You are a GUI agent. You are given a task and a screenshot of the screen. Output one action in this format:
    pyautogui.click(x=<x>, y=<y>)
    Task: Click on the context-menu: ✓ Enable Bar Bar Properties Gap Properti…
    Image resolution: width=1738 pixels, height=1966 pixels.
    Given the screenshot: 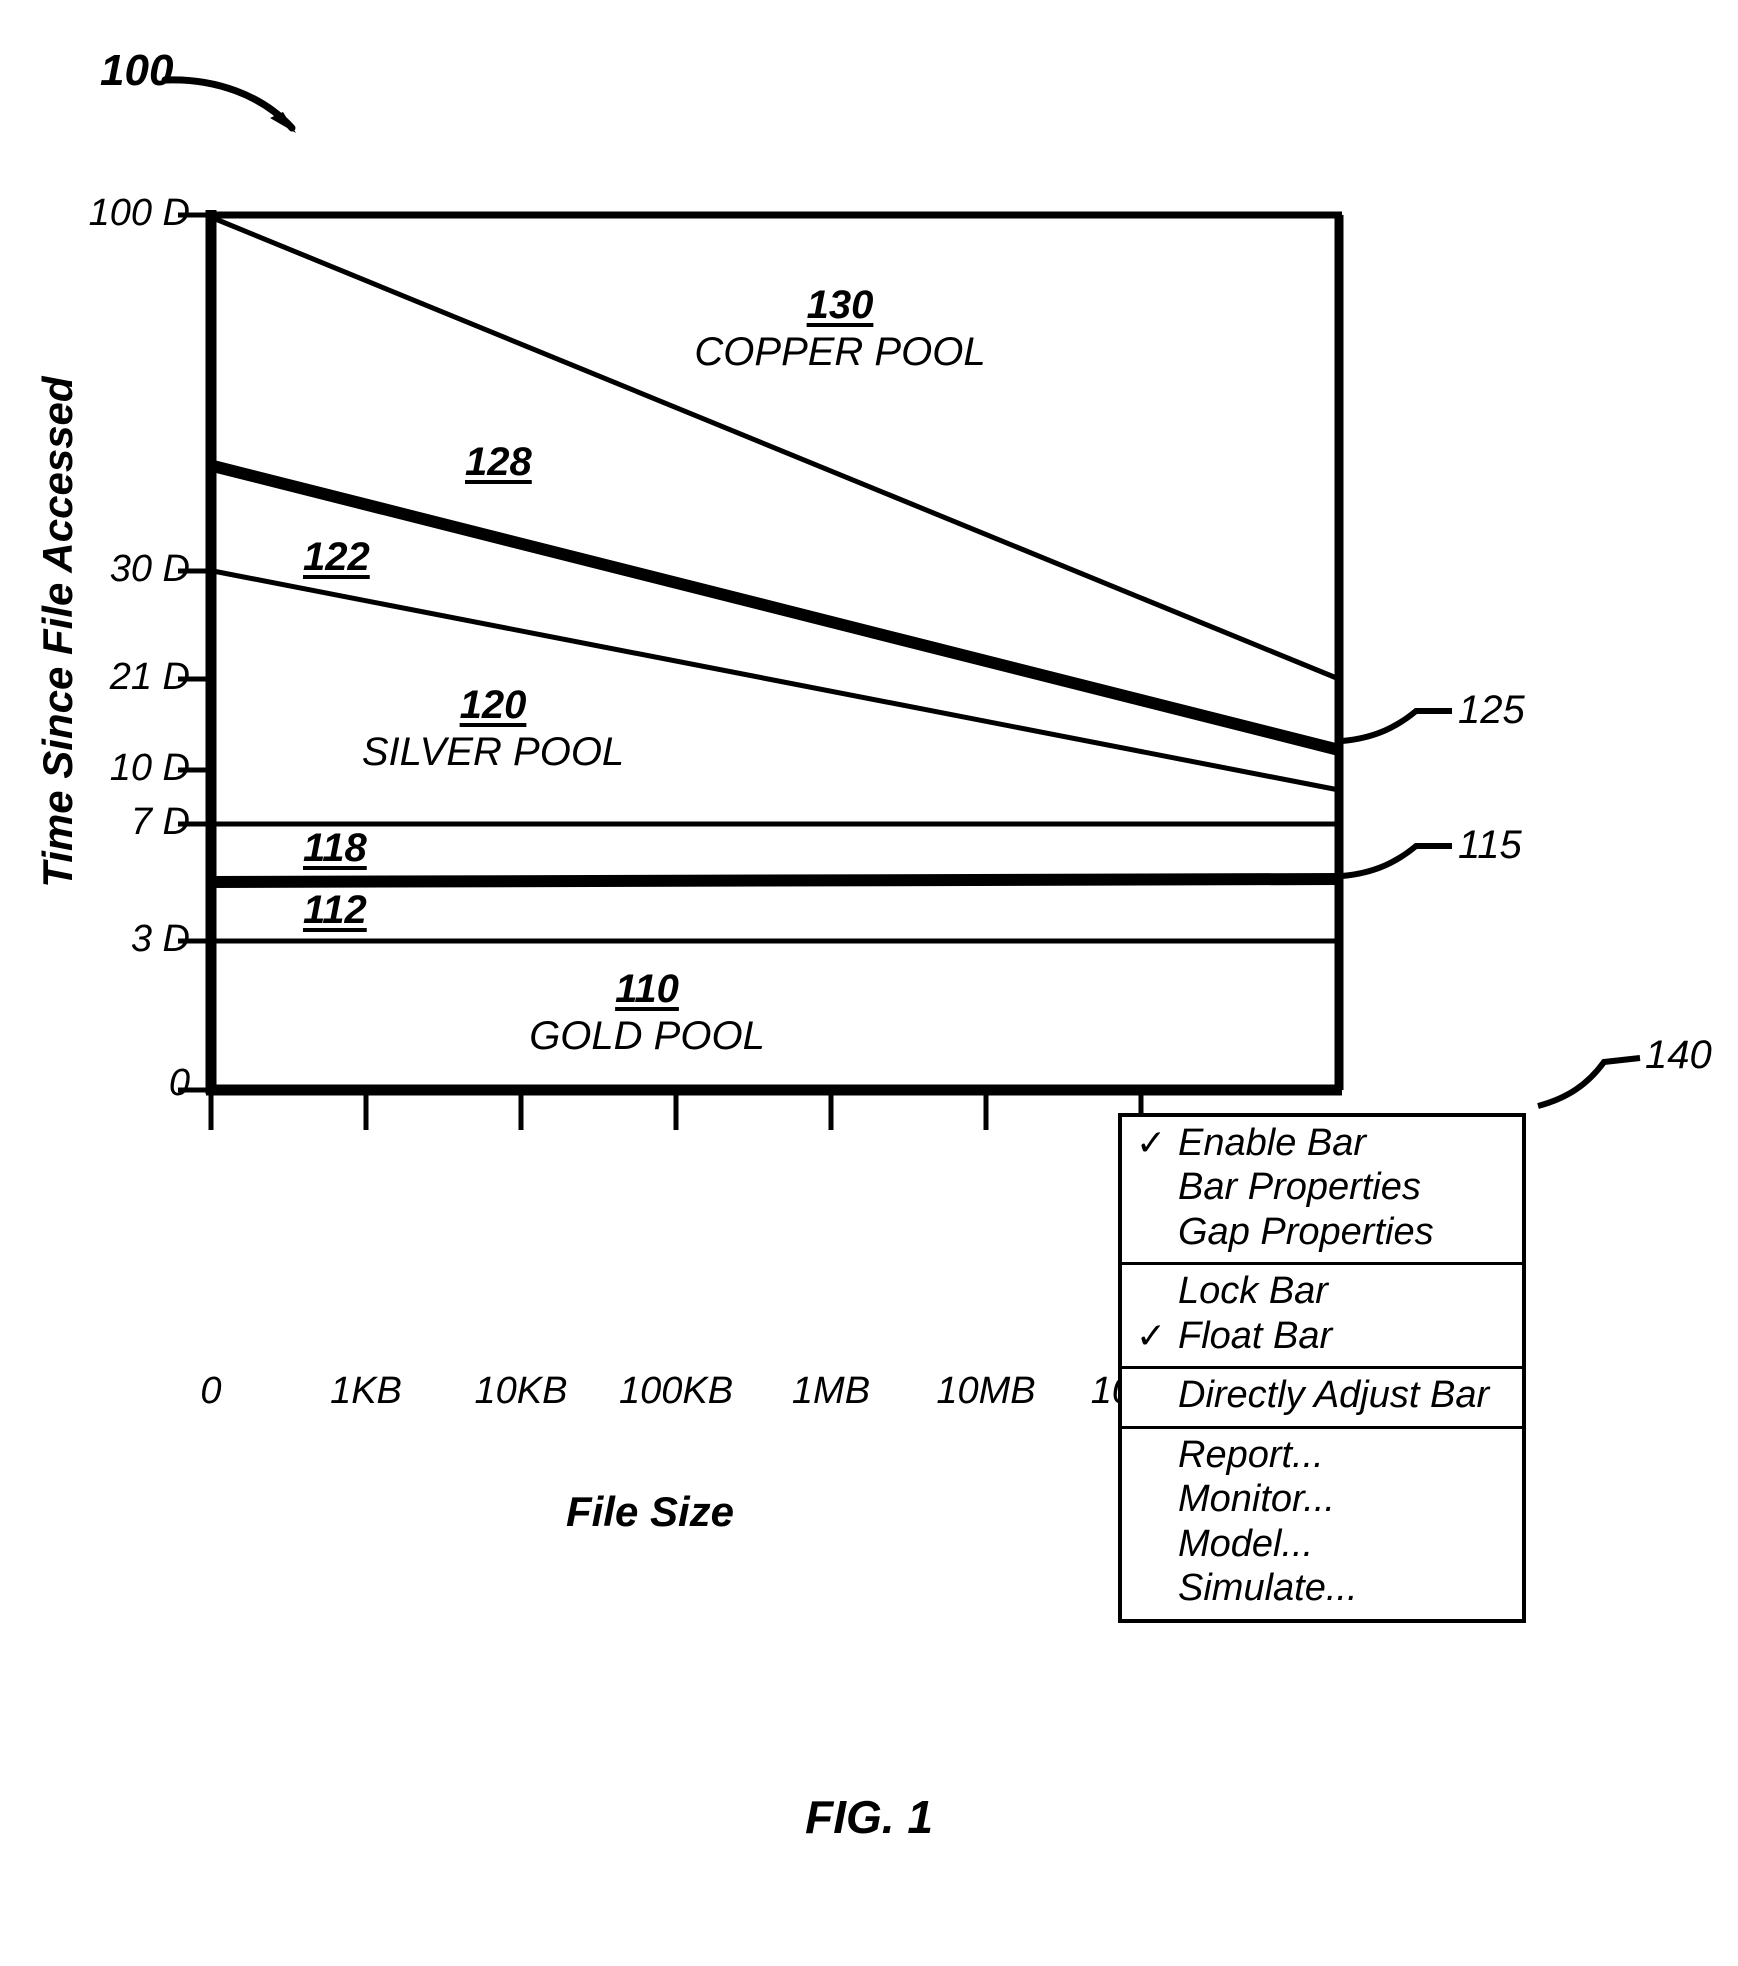 What is the action you would take?
    pyautogui.click(x=1322, y=1368)
    